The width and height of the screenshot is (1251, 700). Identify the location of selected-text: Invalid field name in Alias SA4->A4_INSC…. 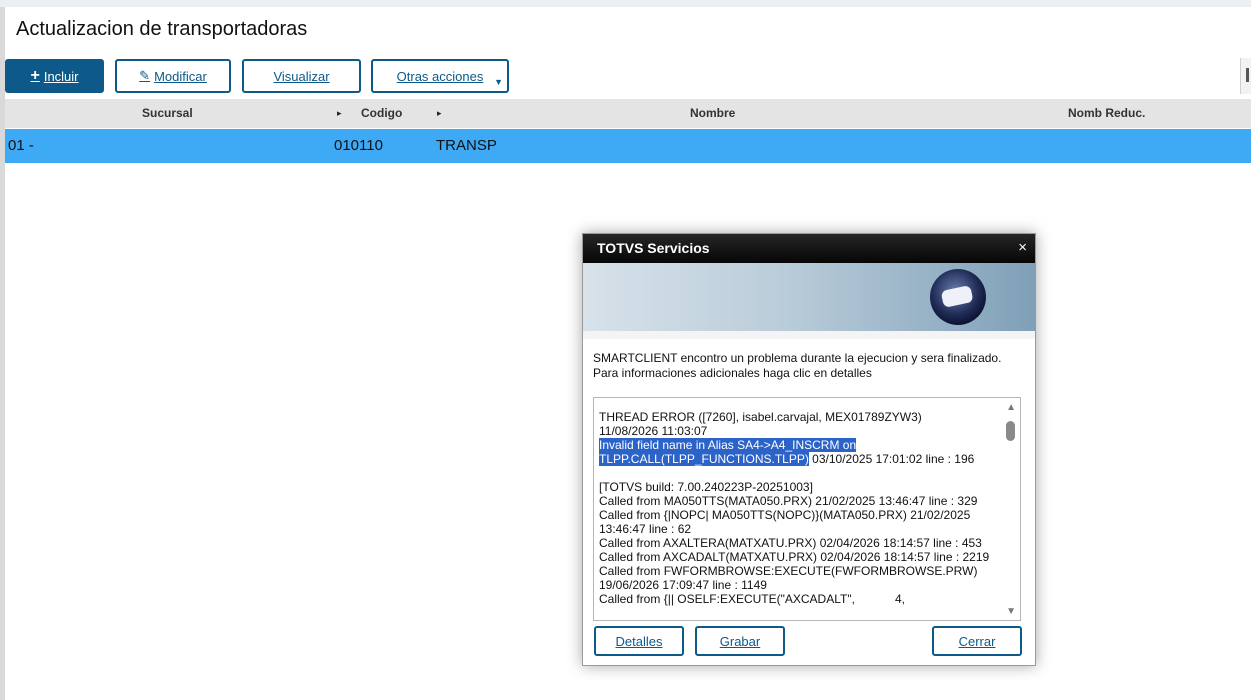
(728, 445).